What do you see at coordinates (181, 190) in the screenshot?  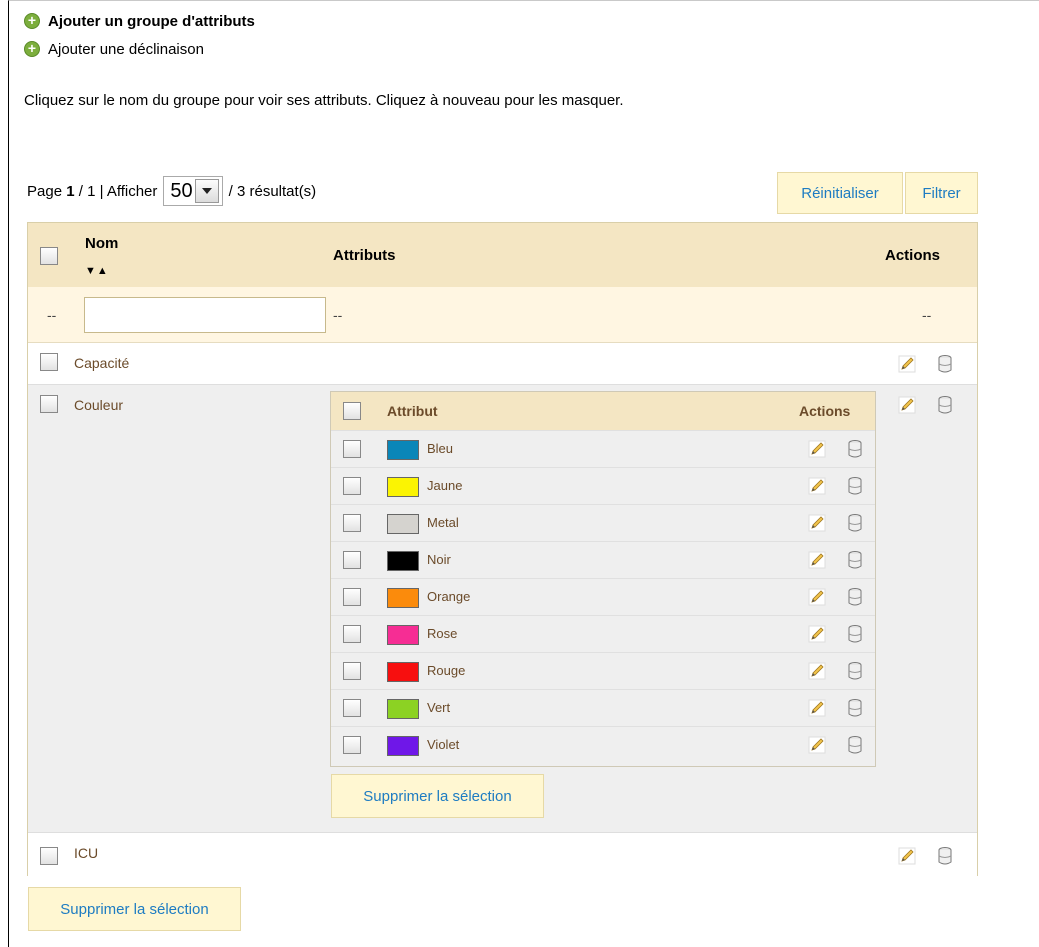 I see `per-page-value: 50` at bounding box center [181, 190].